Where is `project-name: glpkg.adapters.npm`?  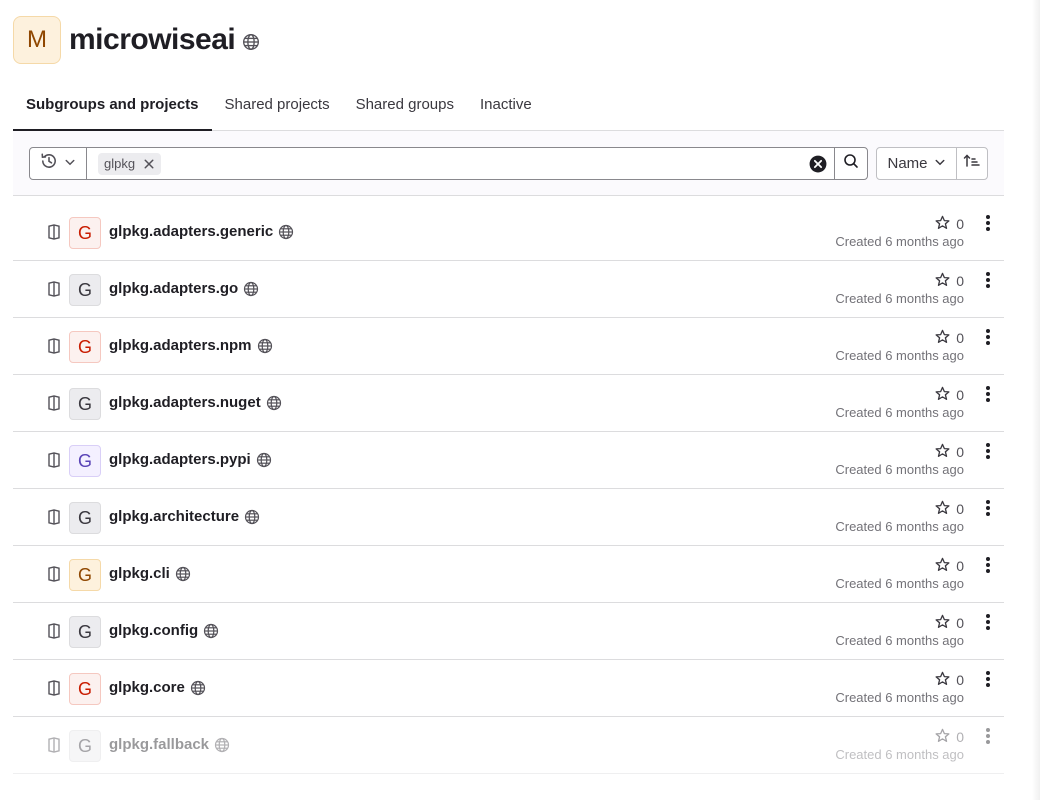
project-name: glpkg.adapters.npm is located at coordinates (180, 345).